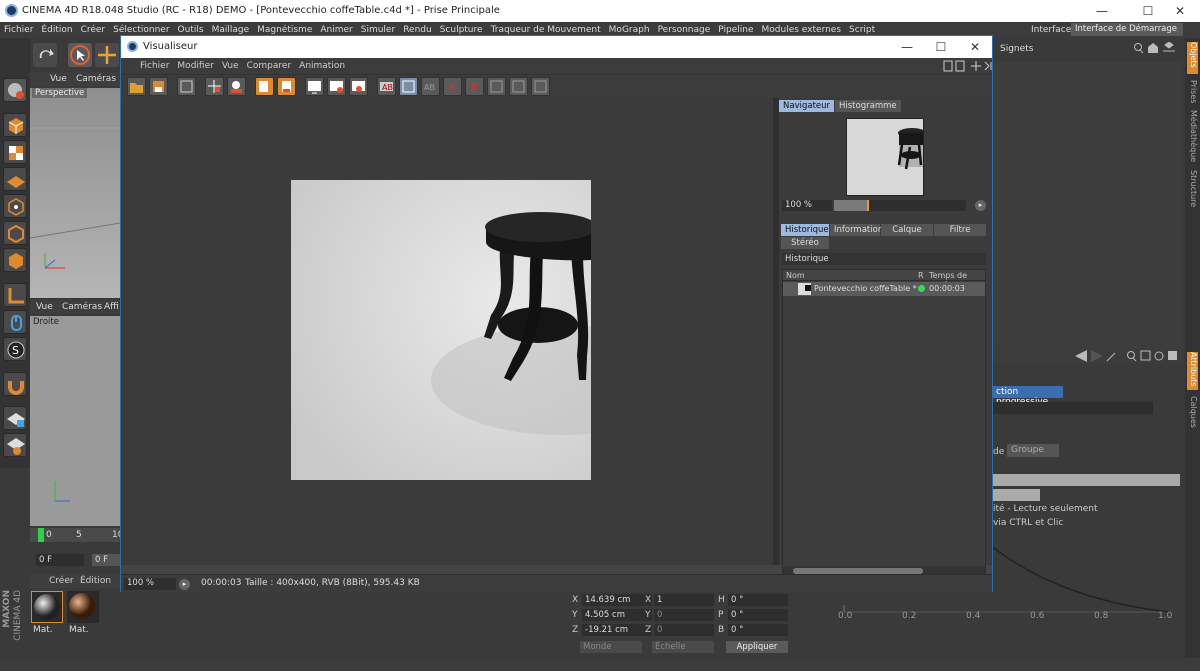  Describe the element at coordinates (617, 615) in the screenshot. I see `coord-pos-y: 4.505 cm` at that location.